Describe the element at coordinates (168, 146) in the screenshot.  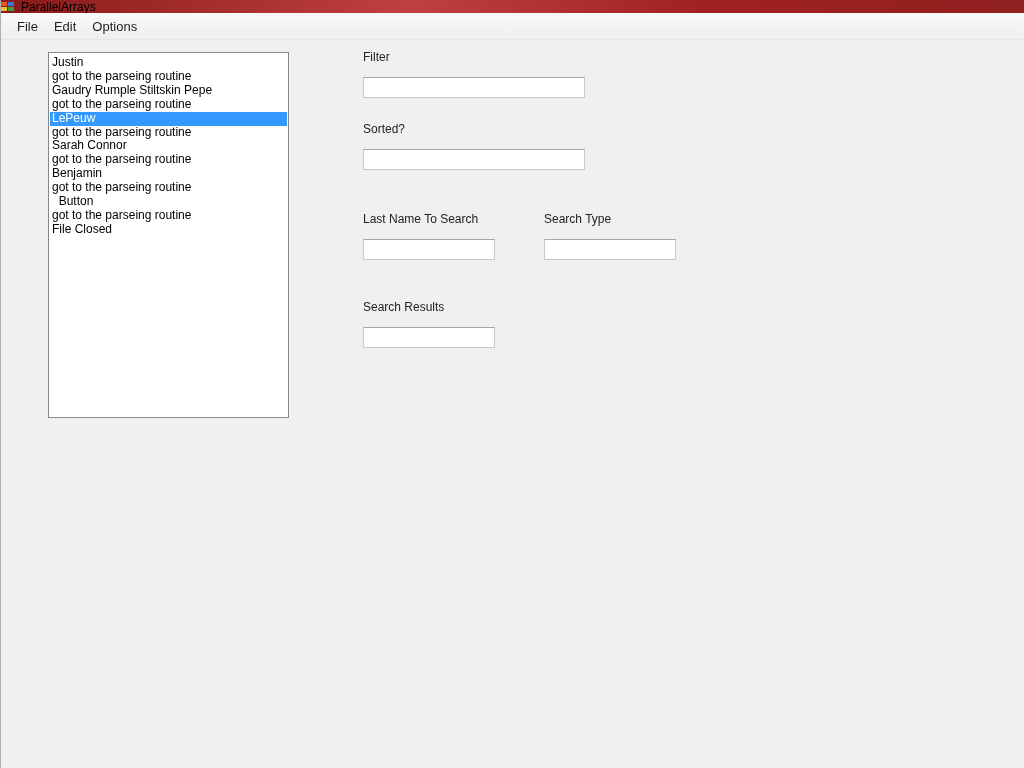
I see `list-item: Sarah Connor` at that location.